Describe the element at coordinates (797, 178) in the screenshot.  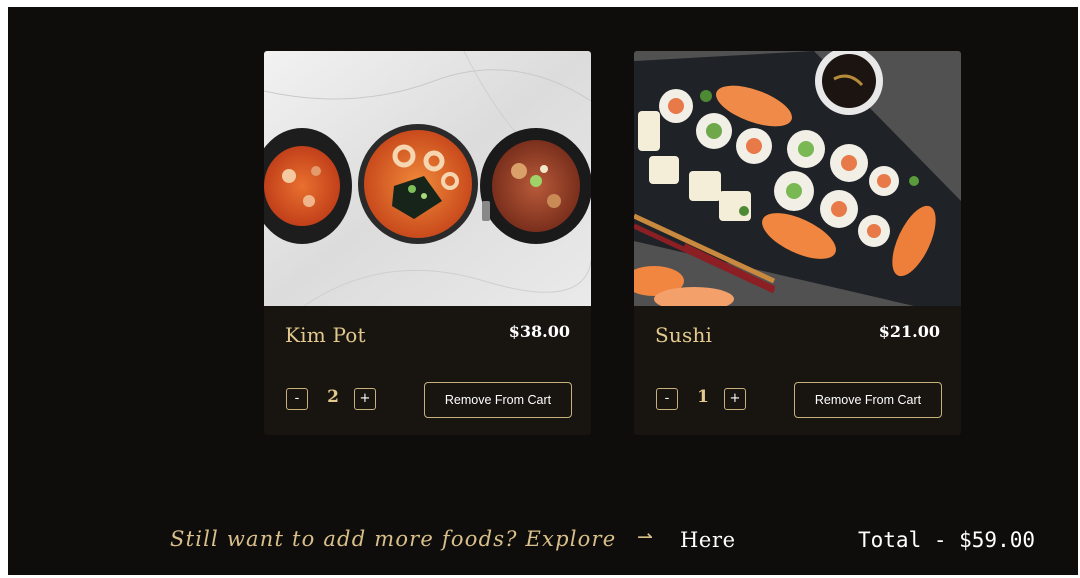
I see `food-image-sushi` at that location.